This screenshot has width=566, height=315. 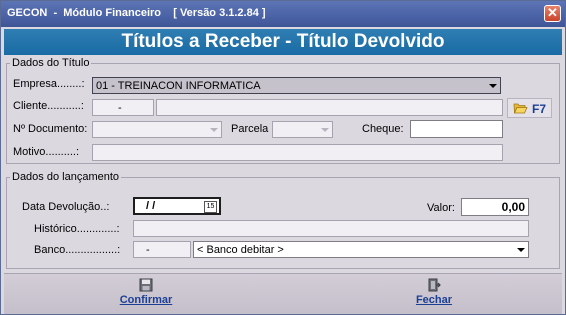 What do you see at coordinates (162, 249) in the screenshot?
I see `banco-code-field: -` at bounding box center [162, 249].